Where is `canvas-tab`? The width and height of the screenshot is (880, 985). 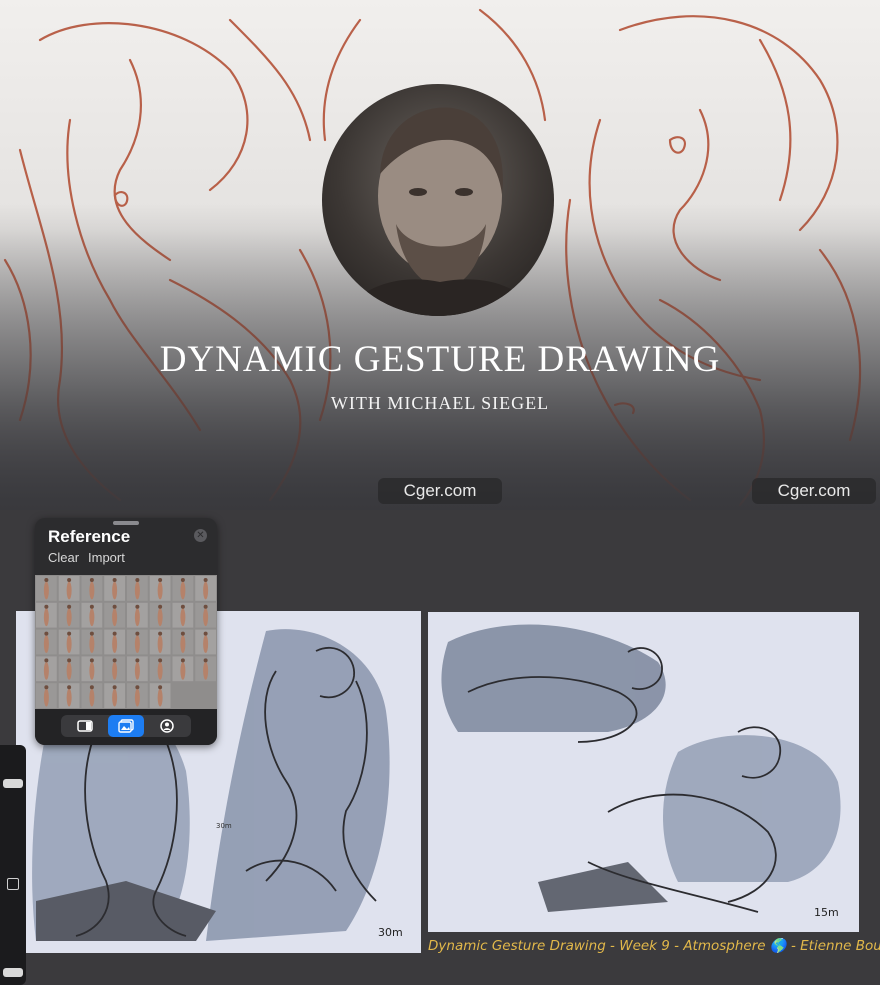
canvas-tab is located at coordinates (85, 726).